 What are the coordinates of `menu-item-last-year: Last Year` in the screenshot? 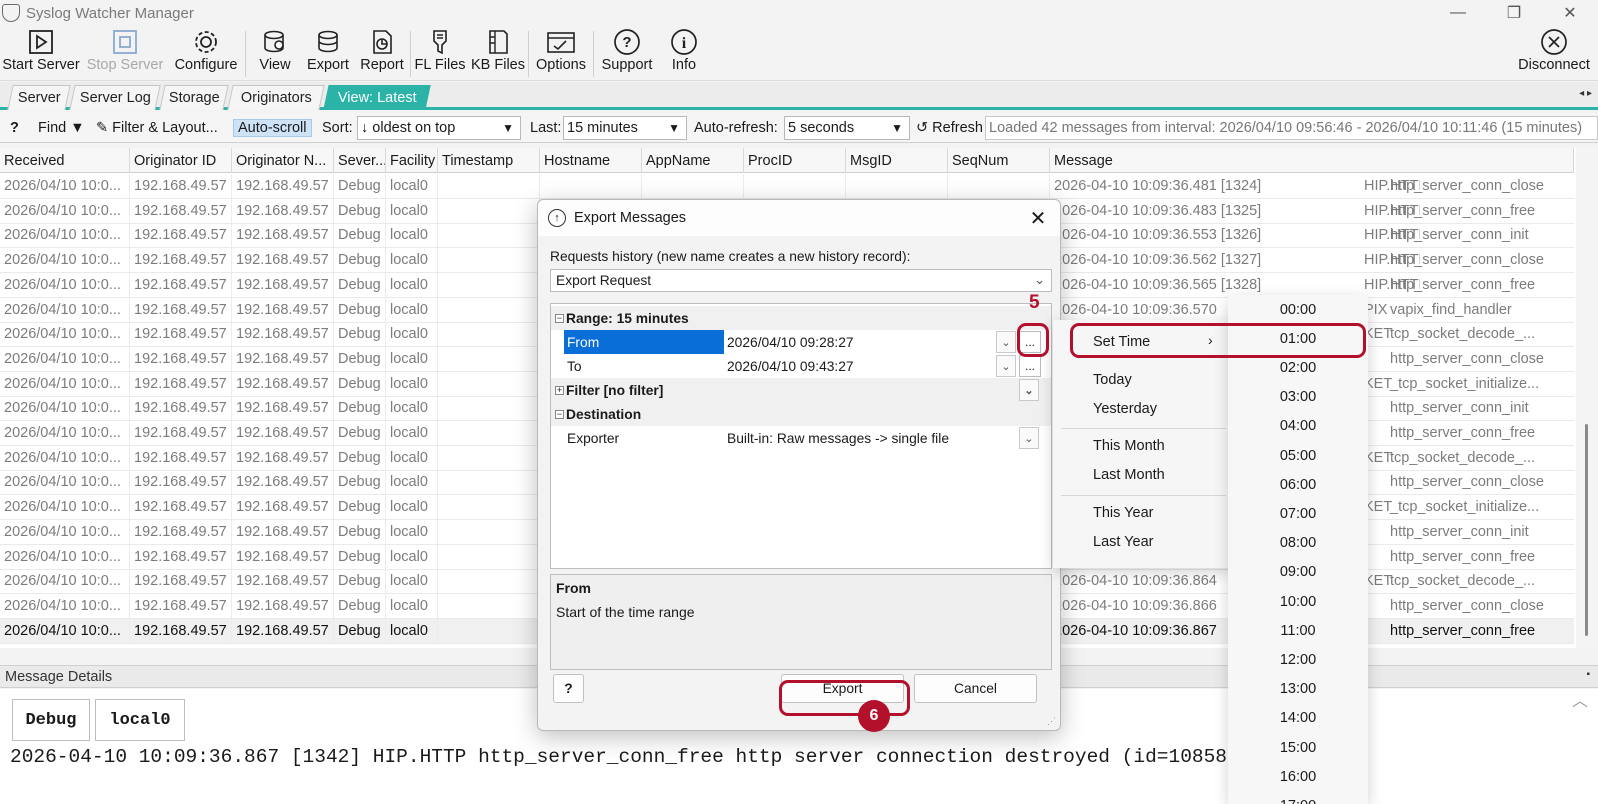 It's located at (1123, 542).